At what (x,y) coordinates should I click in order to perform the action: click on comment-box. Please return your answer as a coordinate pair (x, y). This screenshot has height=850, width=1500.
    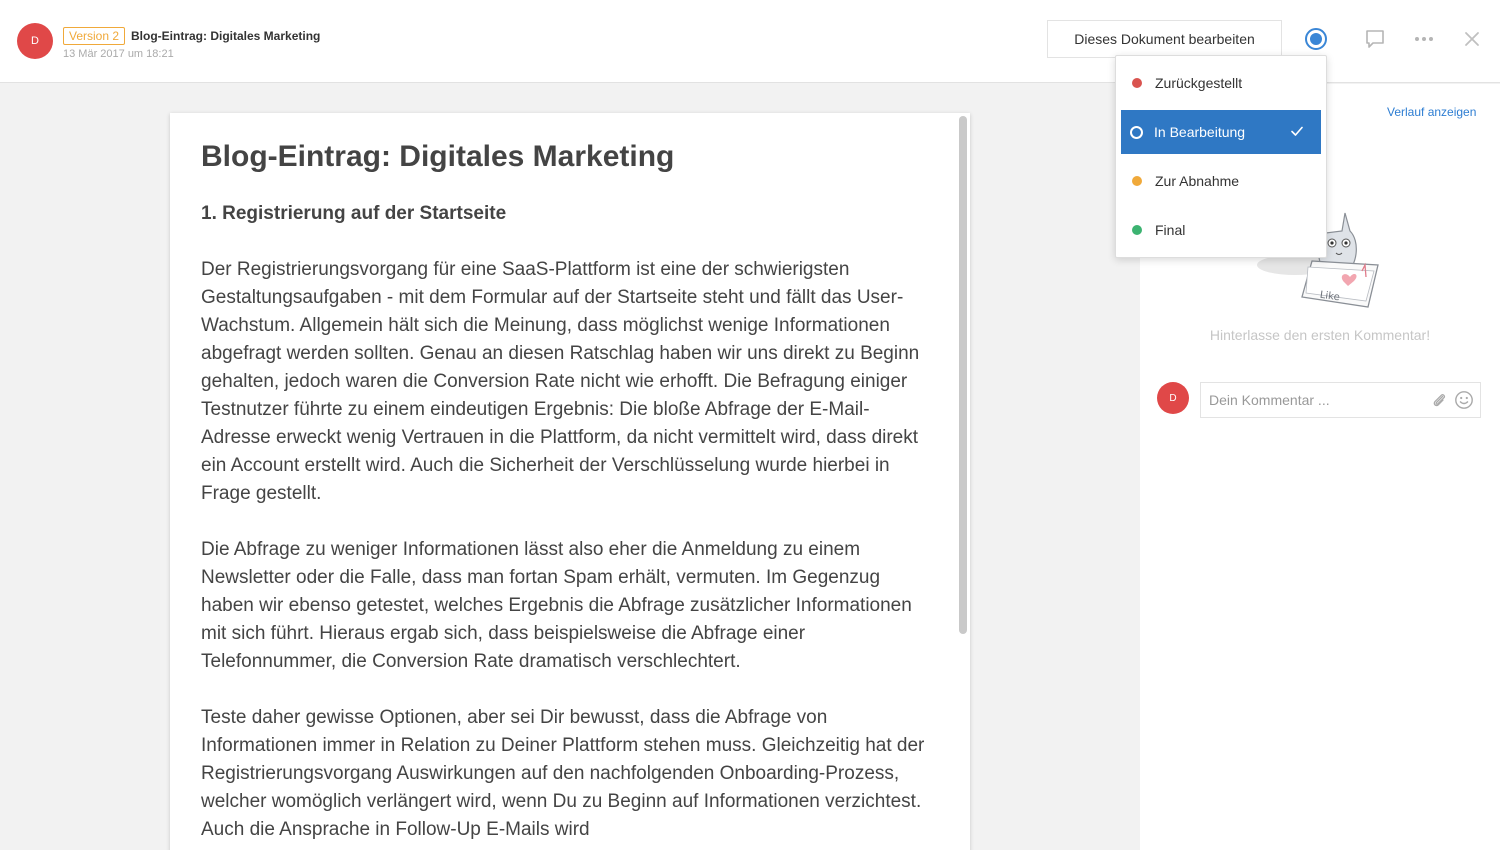
    Looking at the image, I should click on (1340, 400).